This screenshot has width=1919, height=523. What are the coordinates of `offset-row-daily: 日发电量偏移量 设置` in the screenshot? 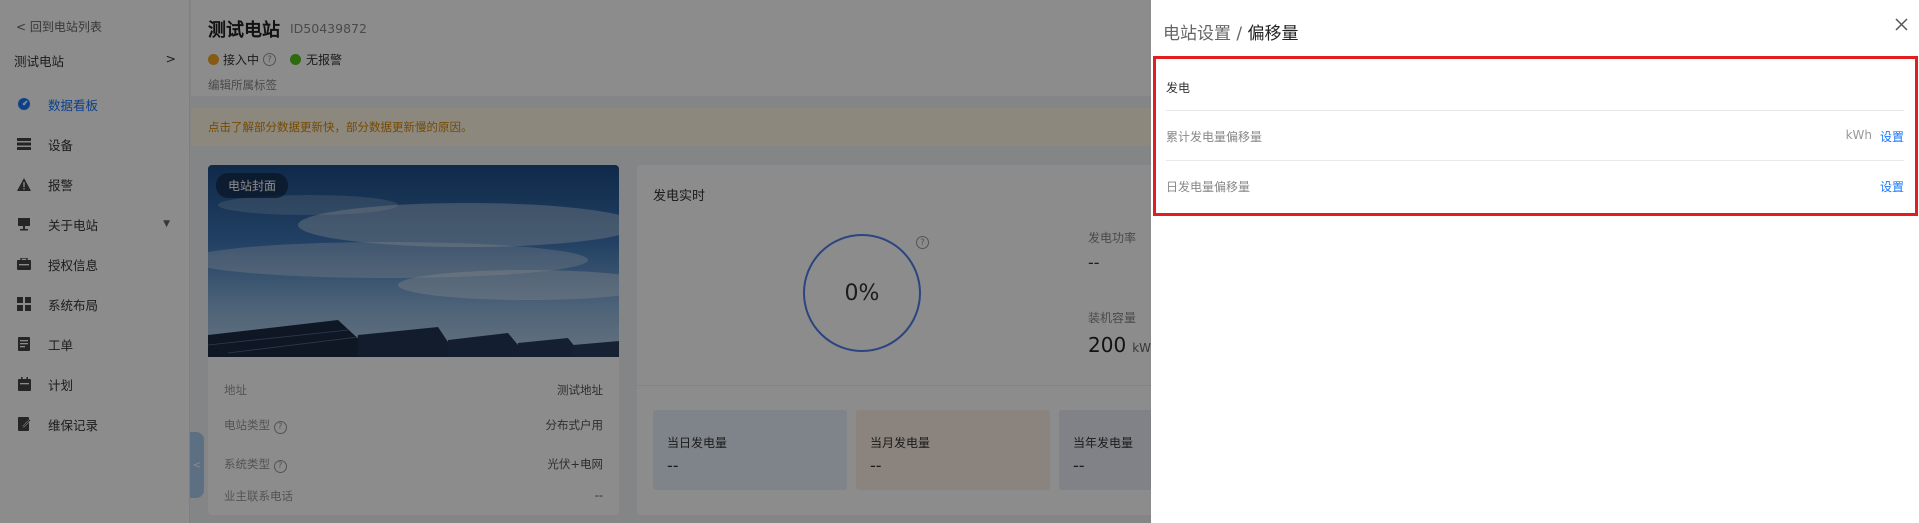 It's located at (1535, 185).